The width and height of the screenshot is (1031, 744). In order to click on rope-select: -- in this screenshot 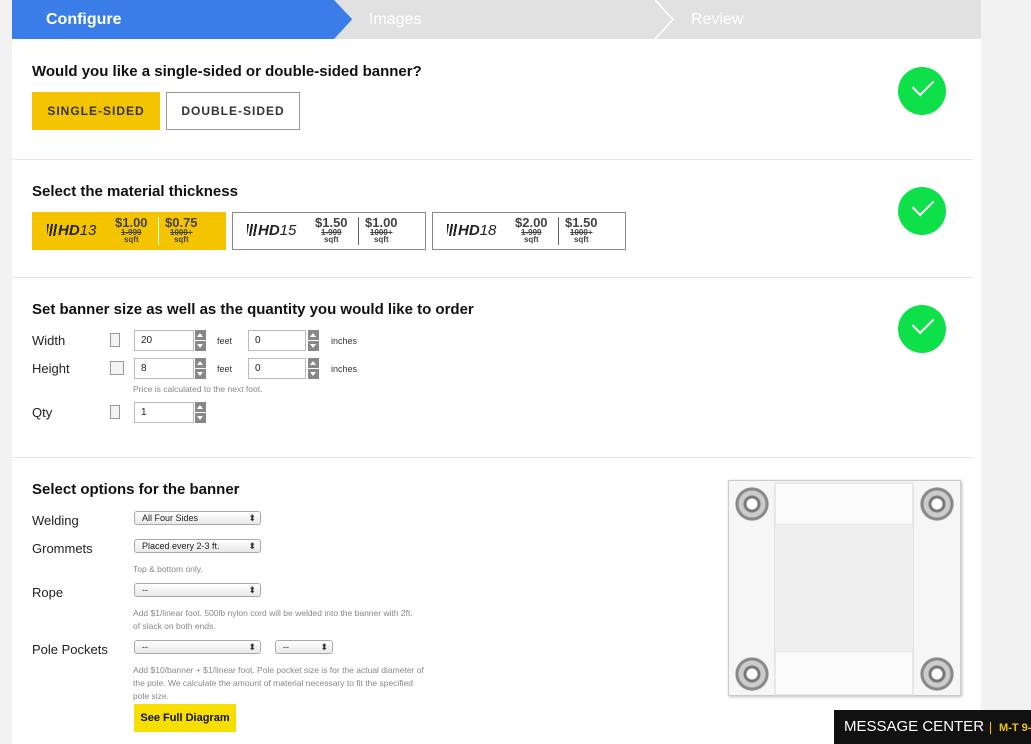, I will do `click(197, 590)`.